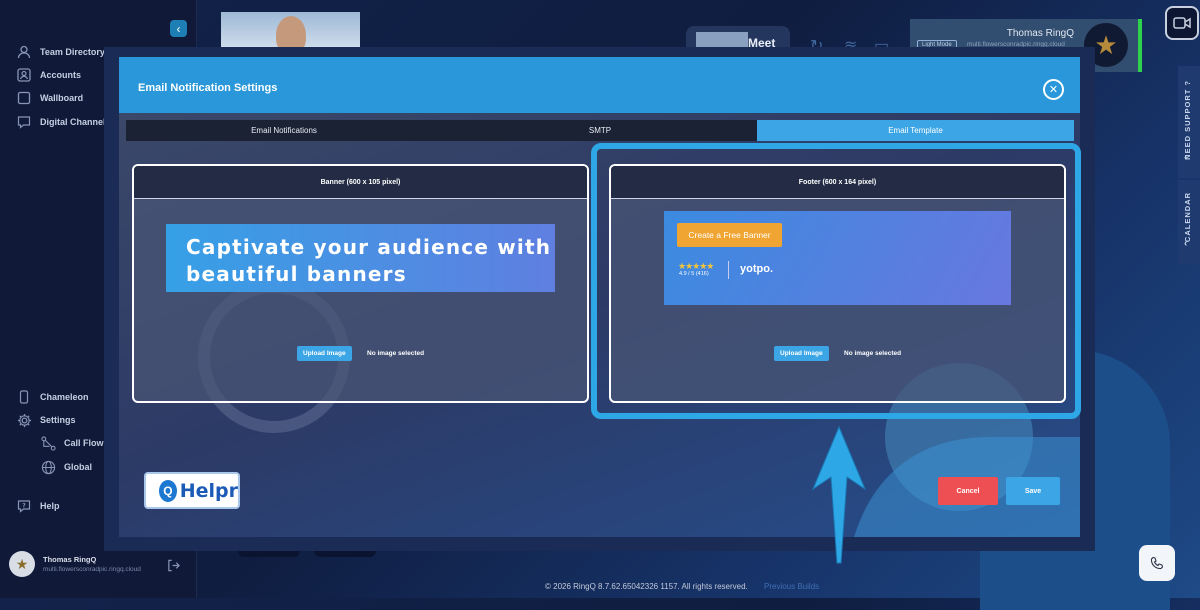 This screenshot has width=1200, height=610. I want to click on helpr-widget: Q Helpr, so click(192, 490).